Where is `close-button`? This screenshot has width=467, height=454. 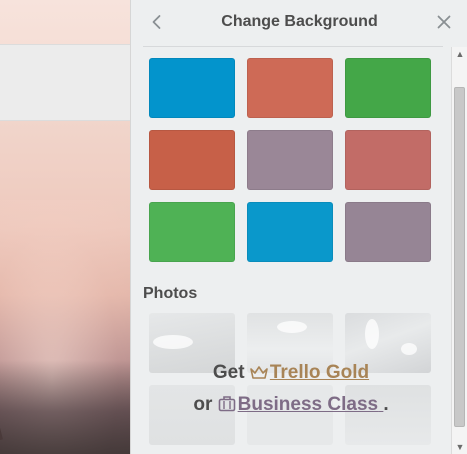 close-button is located at coordinates (444, 22).